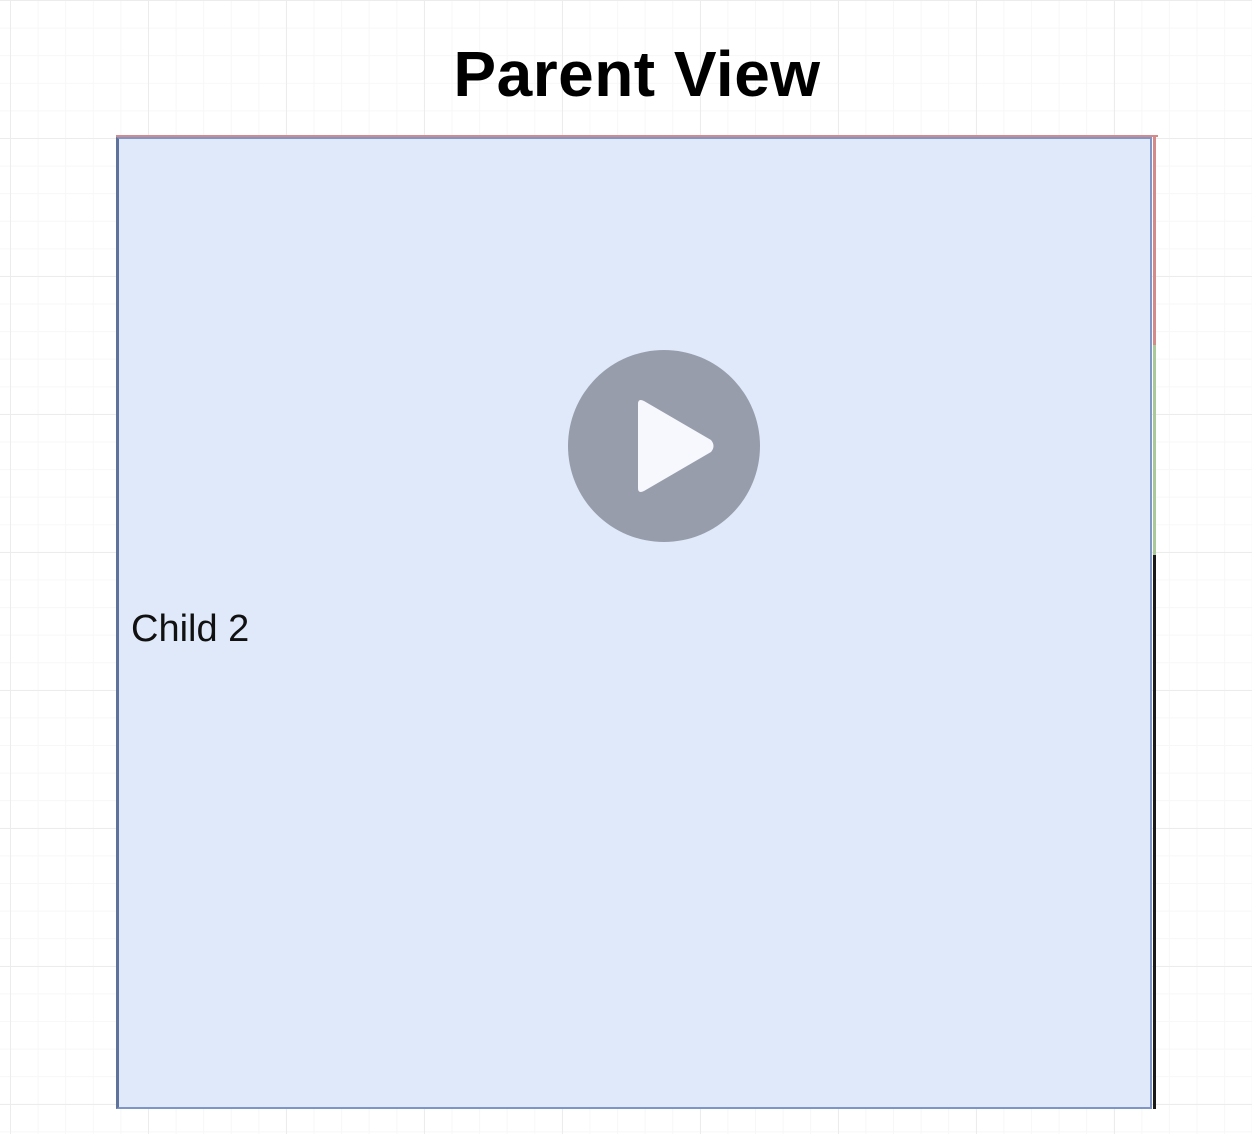  What do you see at coordinates (1154, 832) in the screenshot?
I see `parent-right-edge` at bounding box center [1154, 832].